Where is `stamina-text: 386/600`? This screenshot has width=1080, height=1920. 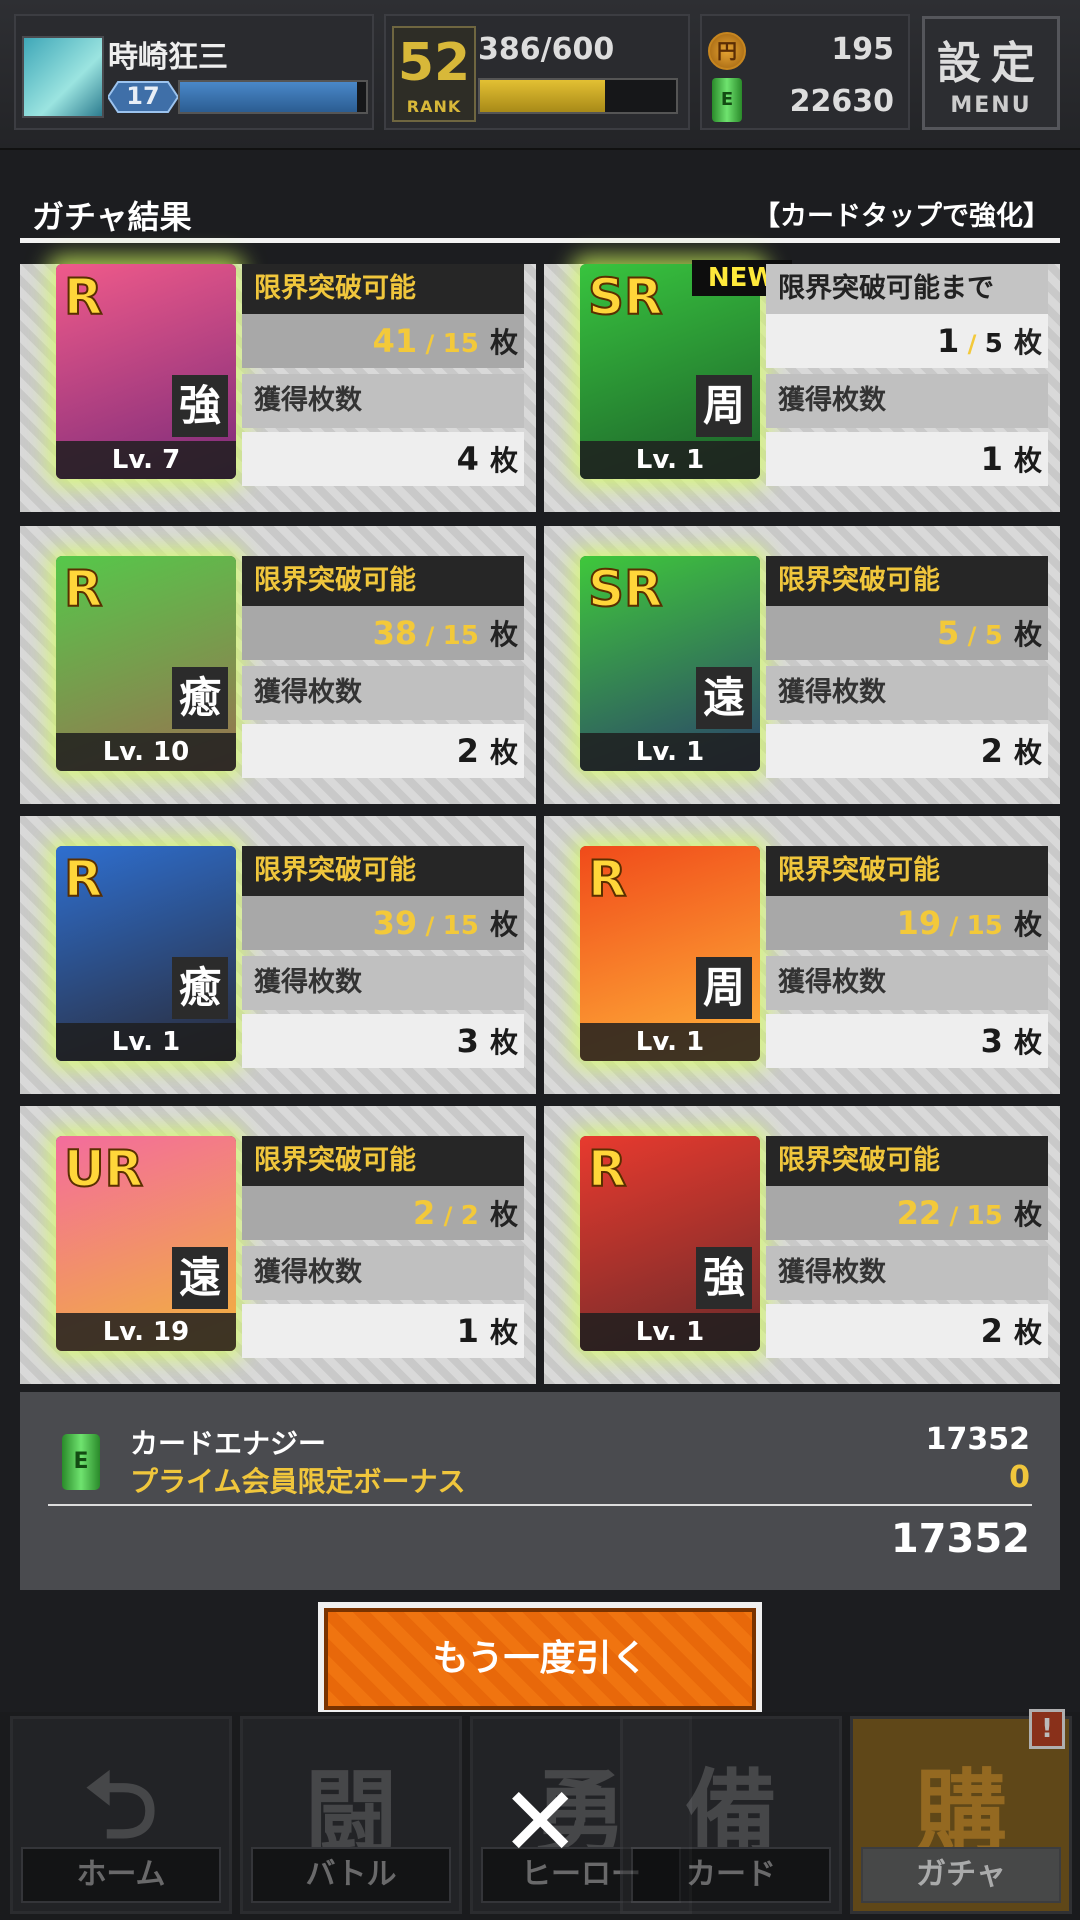 stamina-text: 386/600 is located at coordinates (546, 49).